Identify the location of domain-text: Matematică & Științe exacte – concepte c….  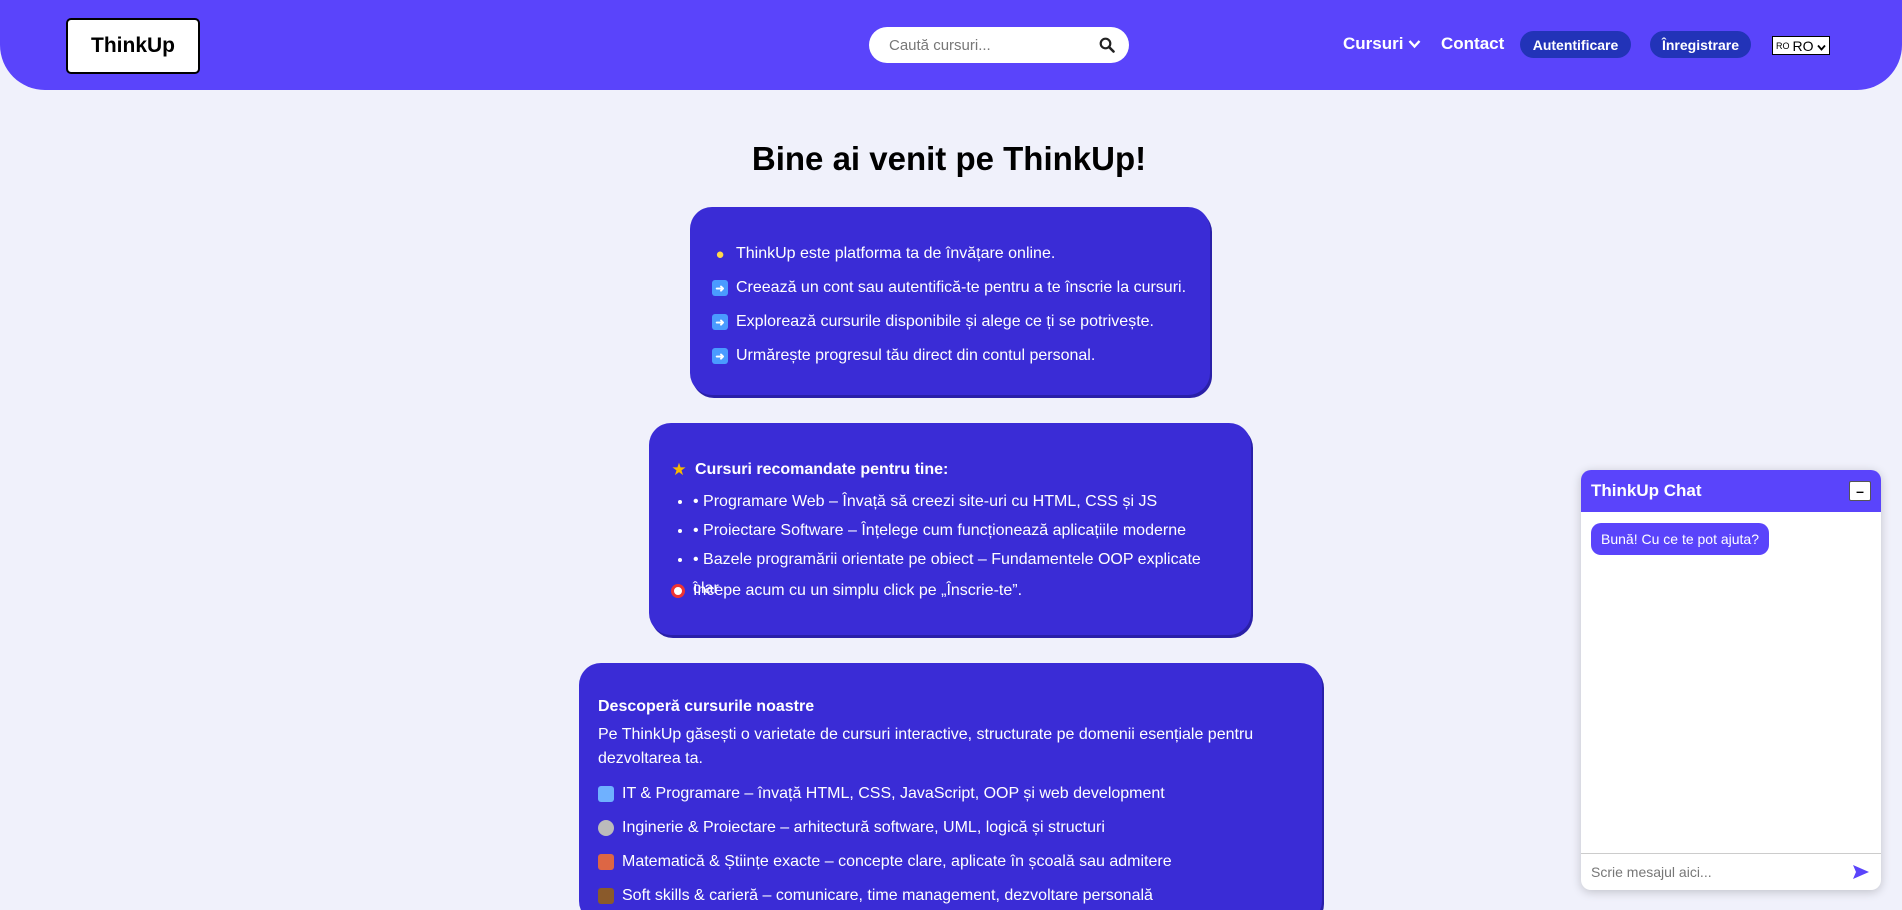
(897, 861).